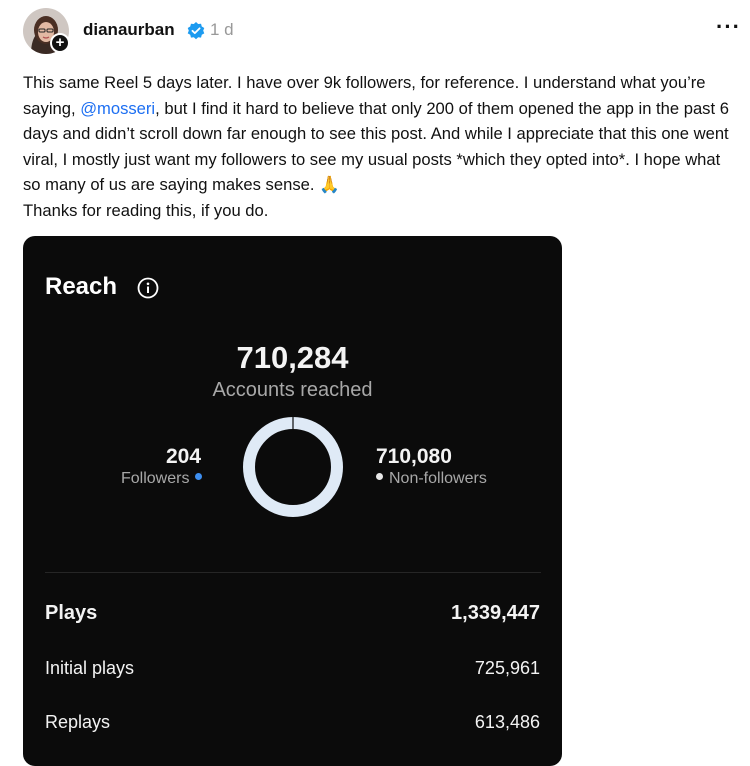 The image size is (750, 766). What do you see at coordinates (81, 286) in the screenshot?
I see `reach-title: Reach` at bounding box center [81, 286].